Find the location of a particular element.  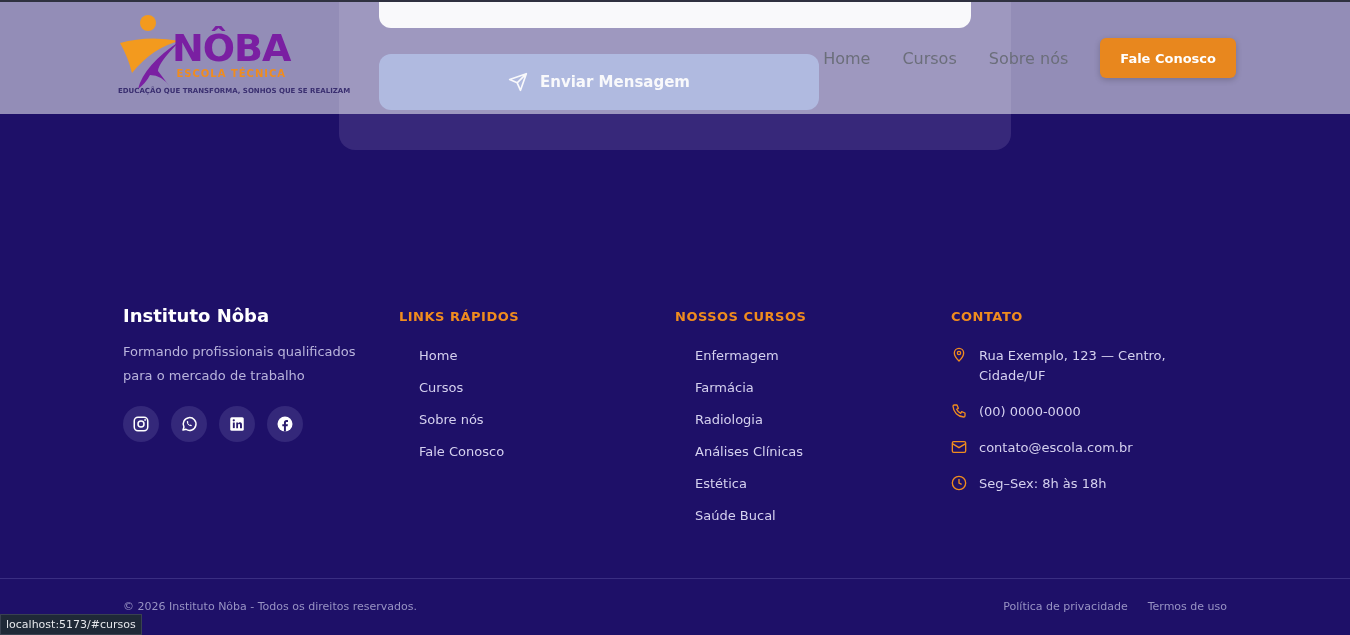

footer-link: Farmácia is located at coordinates (823, 387).